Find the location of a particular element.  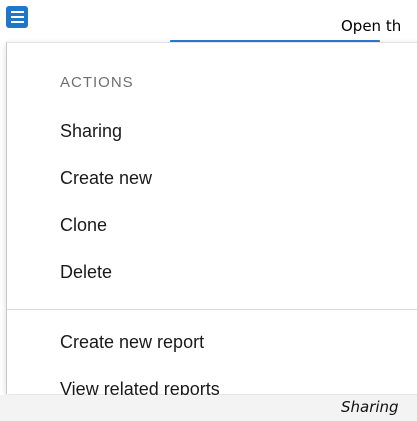

figure-caption: Sharing is located at coordinates (370, 407).